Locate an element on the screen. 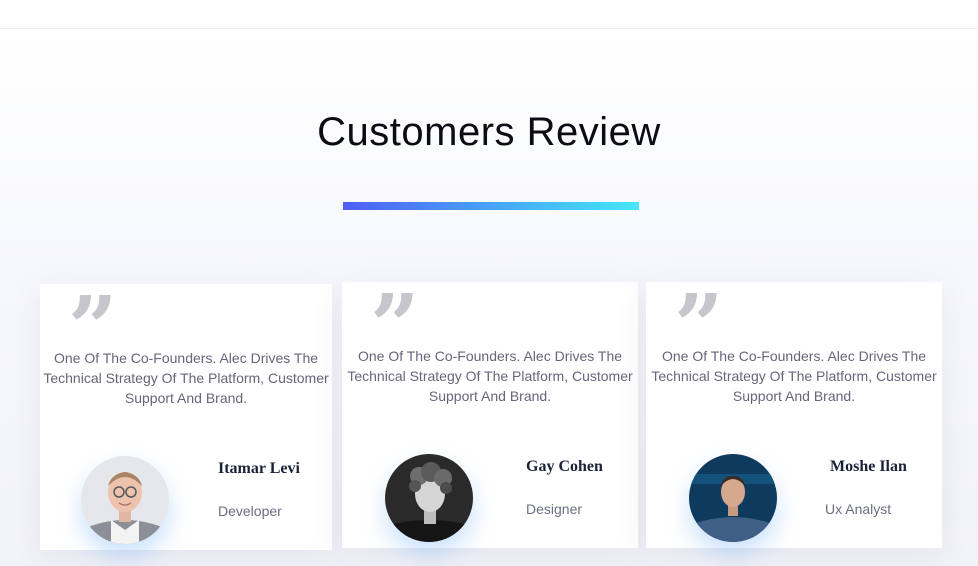 The image size is (978, 566). section-title: Customers Review is located at coordinates (489, 132).